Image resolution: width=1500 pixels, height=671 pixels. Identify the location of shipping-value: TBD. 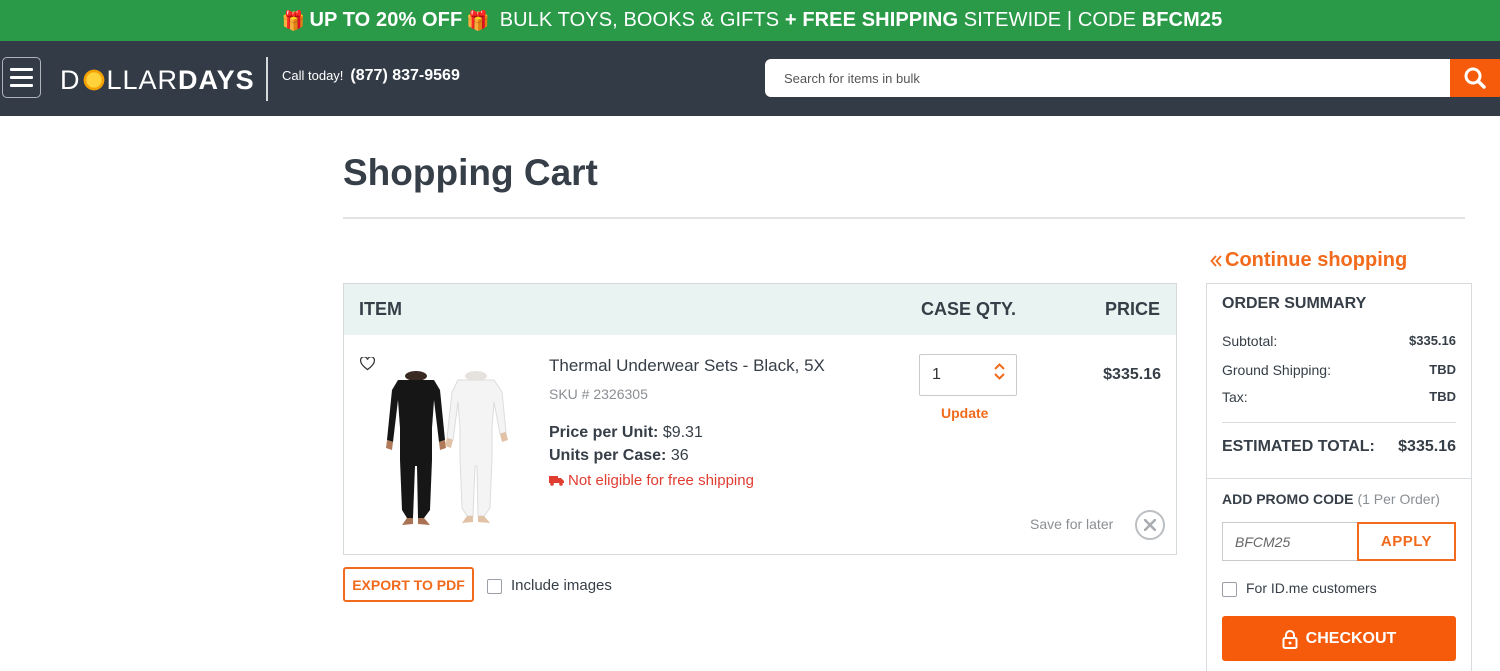
(1442, 369).